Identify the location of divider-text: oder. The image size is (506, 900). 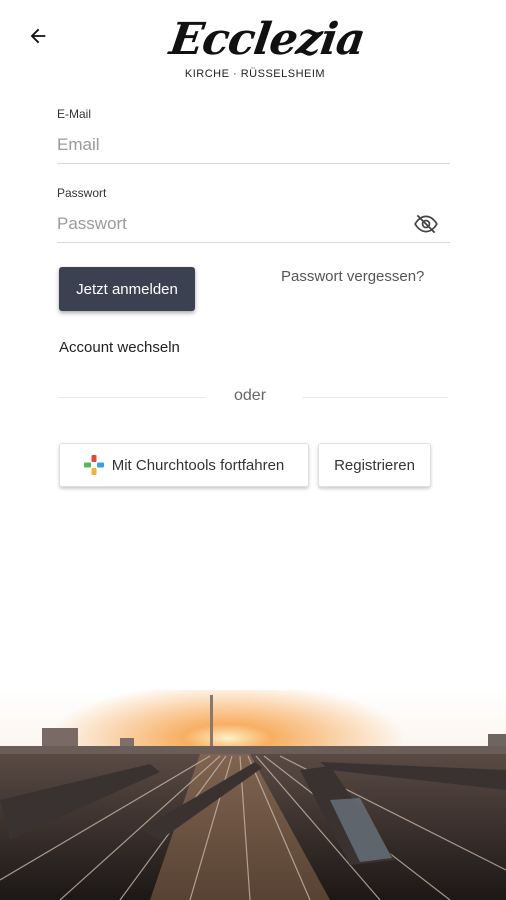
(250, 395).